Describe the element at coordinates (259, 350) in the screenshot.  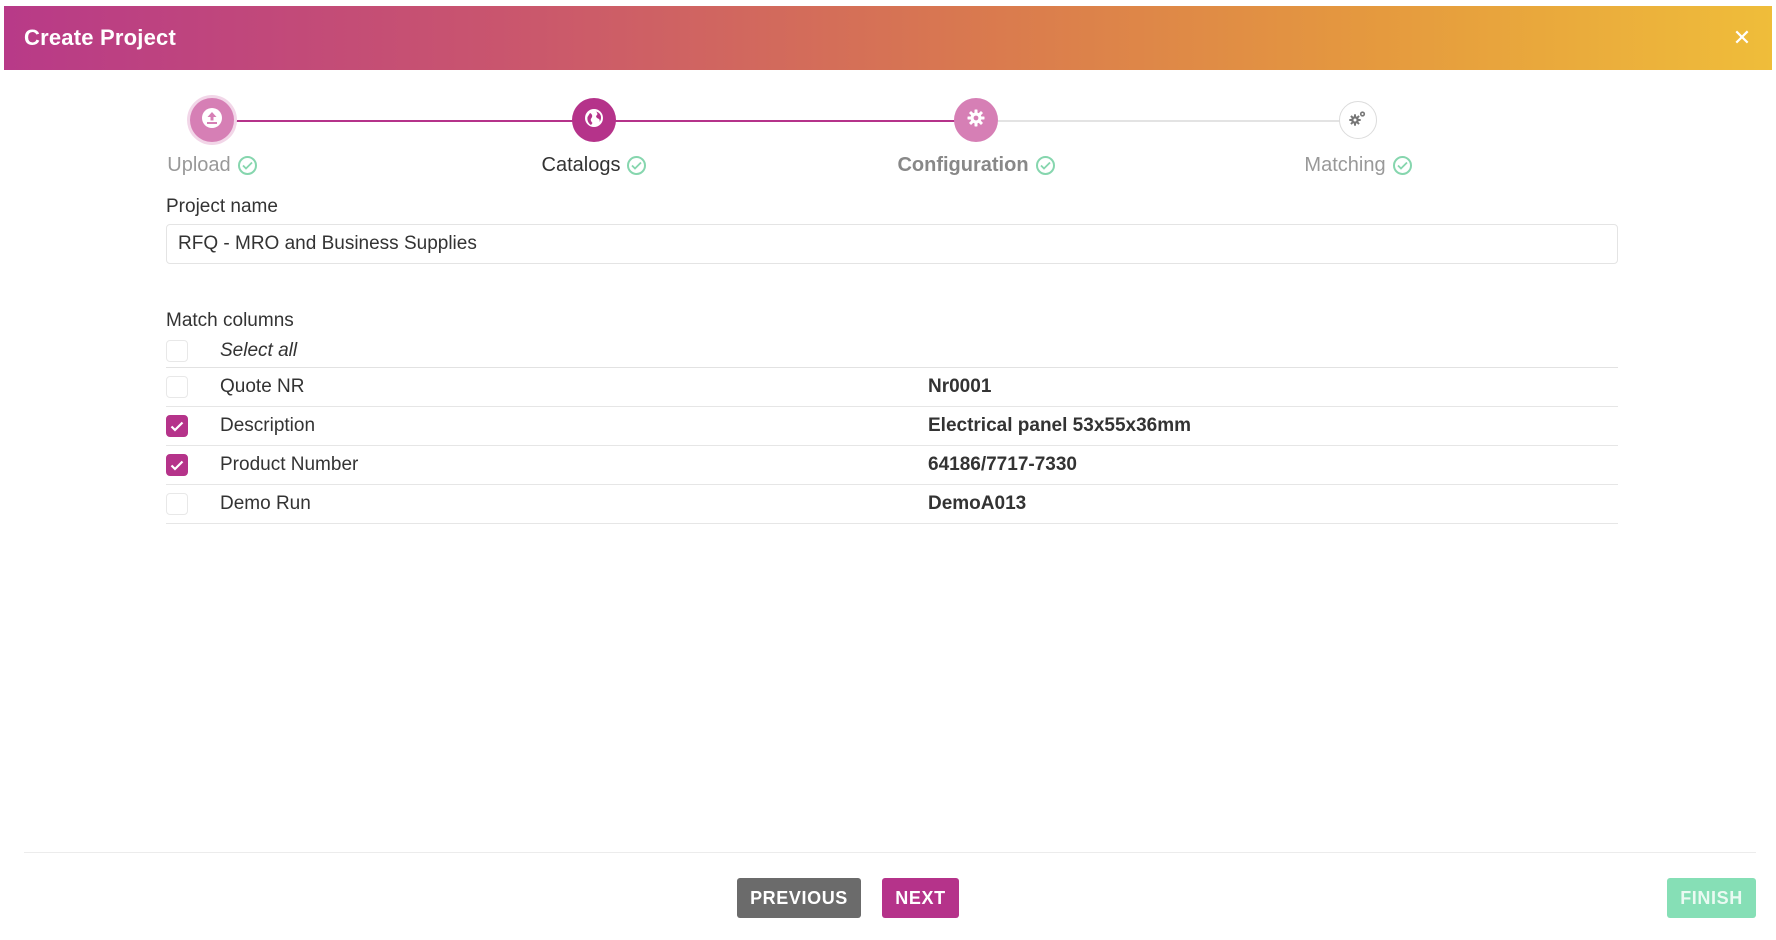
I see `select-all-label: Select all` at that location.